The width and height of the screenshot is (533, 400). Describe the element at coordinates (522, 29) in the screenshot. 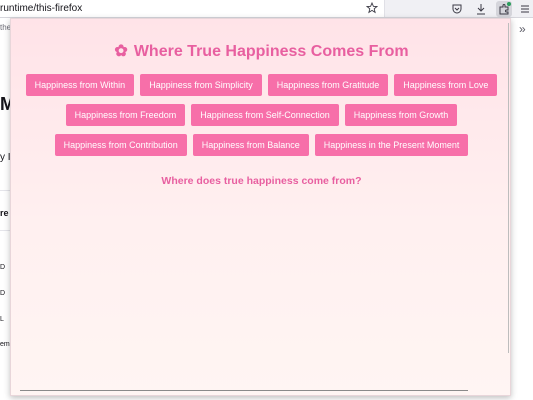

I see `sidebar-expand-icon: »` at that location.